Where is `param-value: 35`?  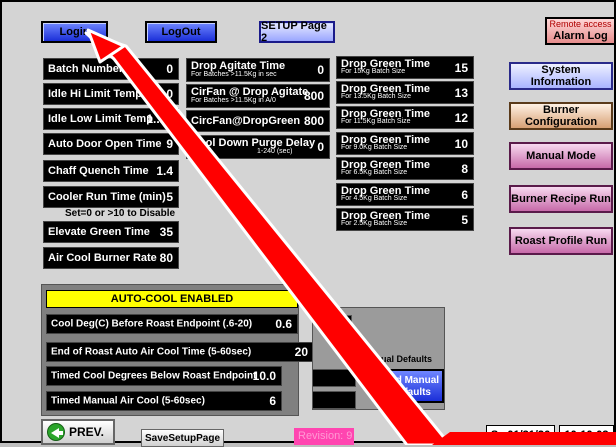
param-value: 35 is located at coordinates (166, 232).